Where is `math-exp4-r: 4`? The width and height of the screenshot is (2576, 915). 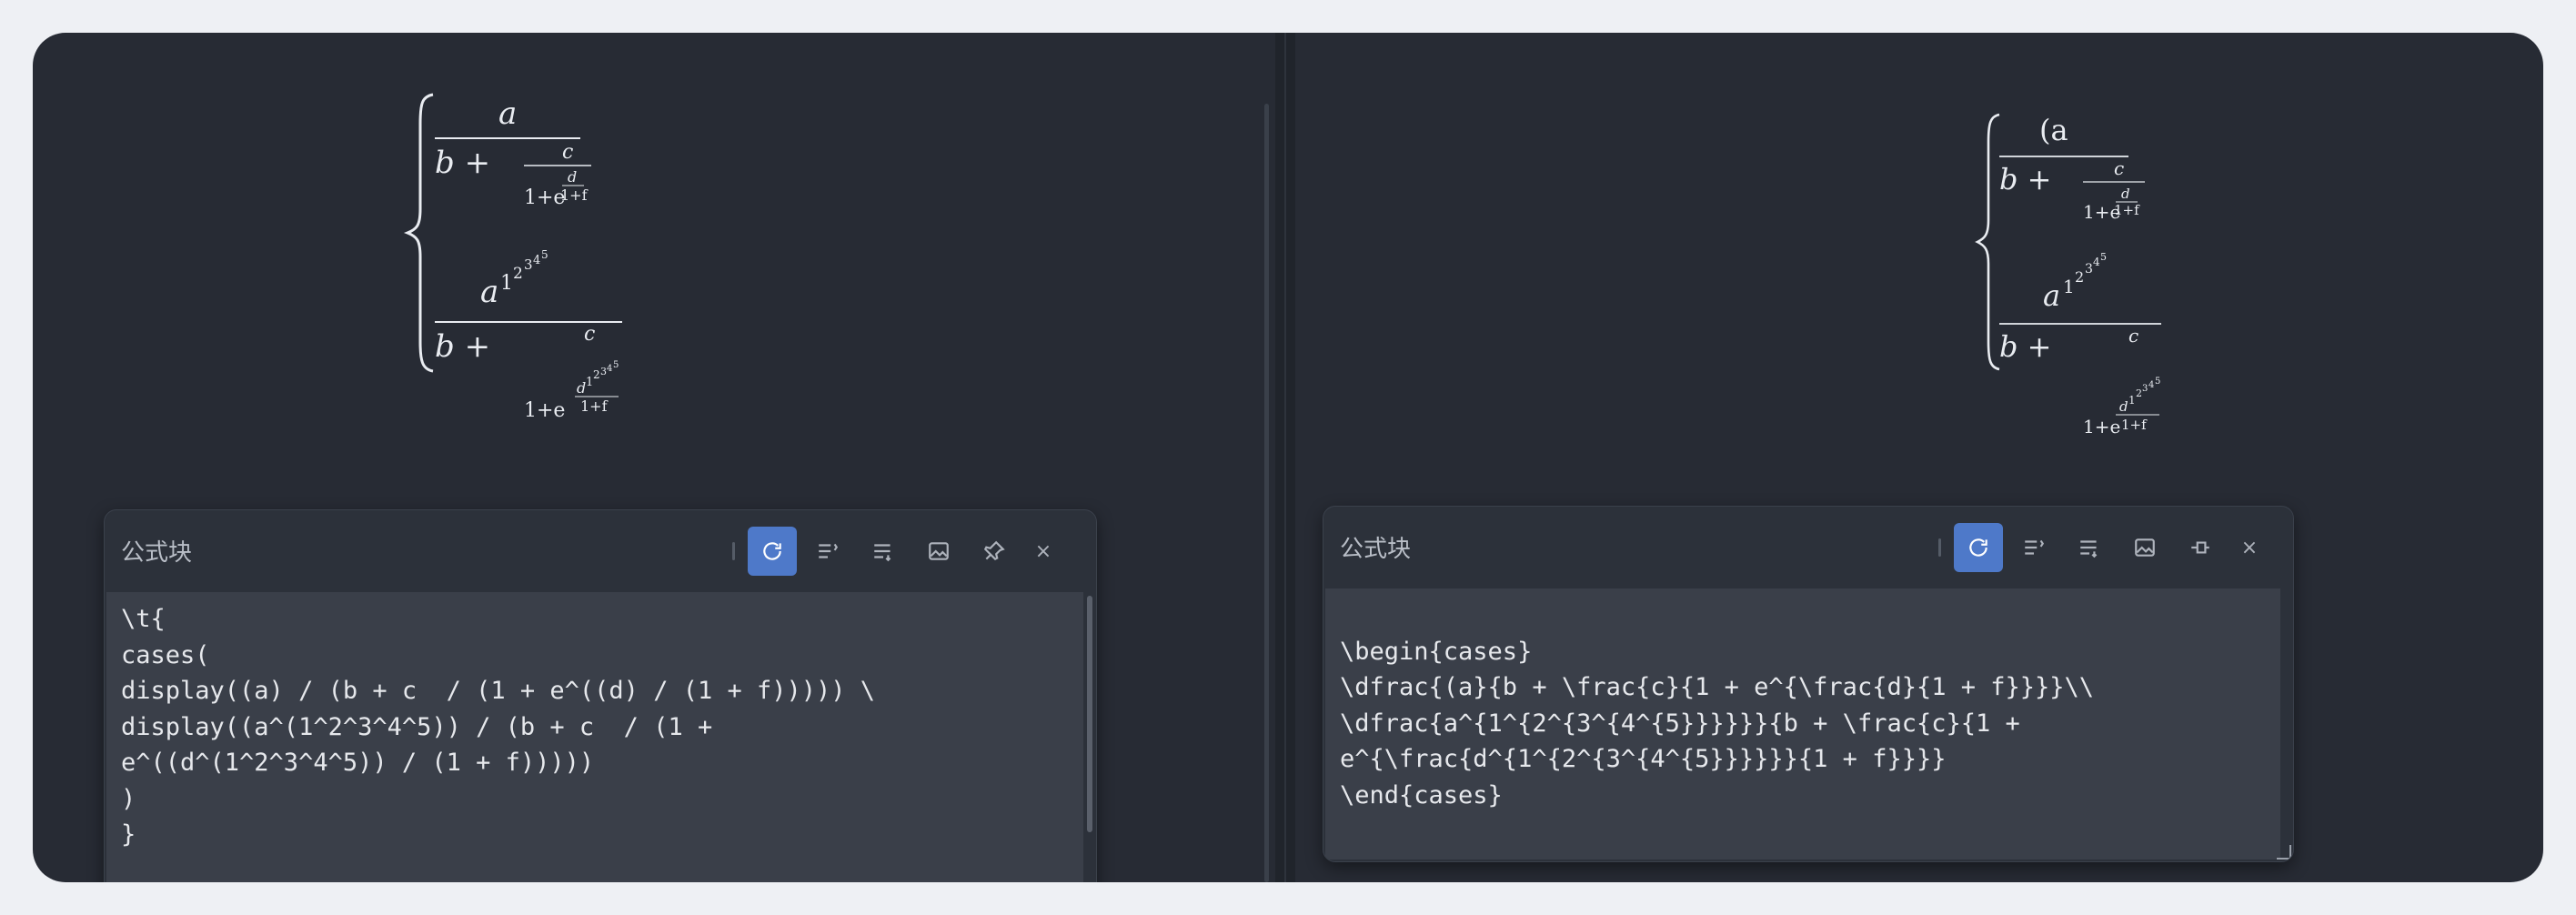 math-exp4-r: 4 is located at coordinates (2096, 262).